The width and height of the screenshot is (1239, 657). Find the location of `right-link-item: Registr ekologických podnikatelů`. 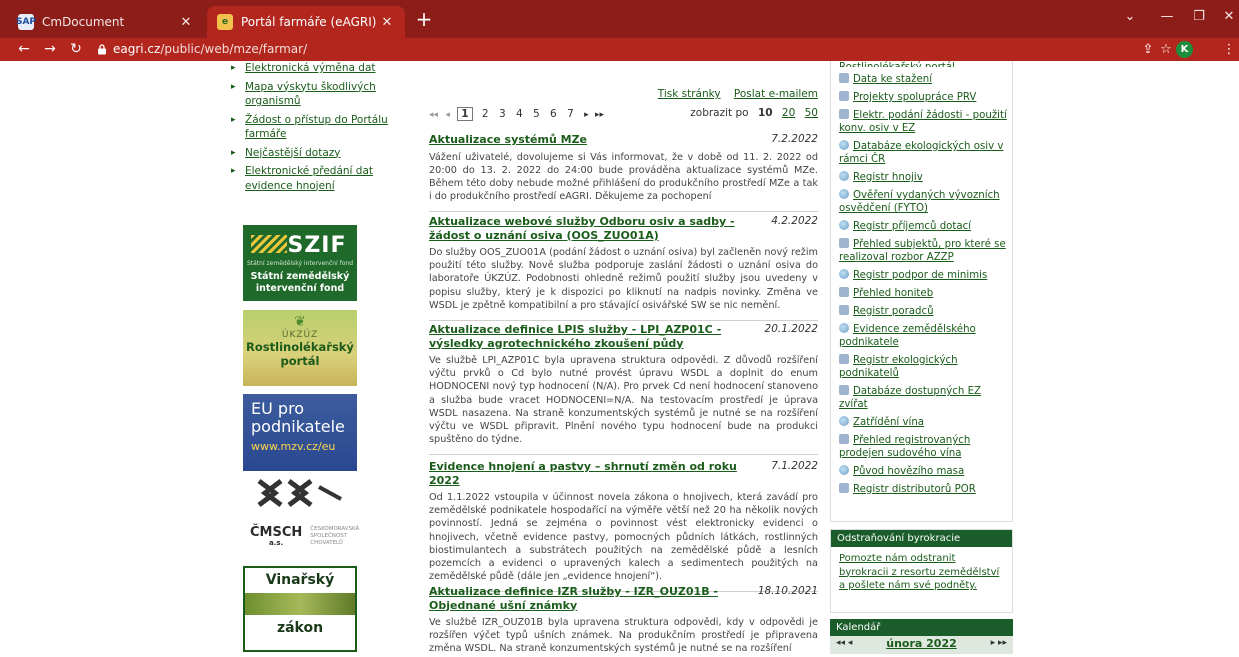

right-link-item: Registr ekologických podnikatelů is located at coordinates (925, 367).